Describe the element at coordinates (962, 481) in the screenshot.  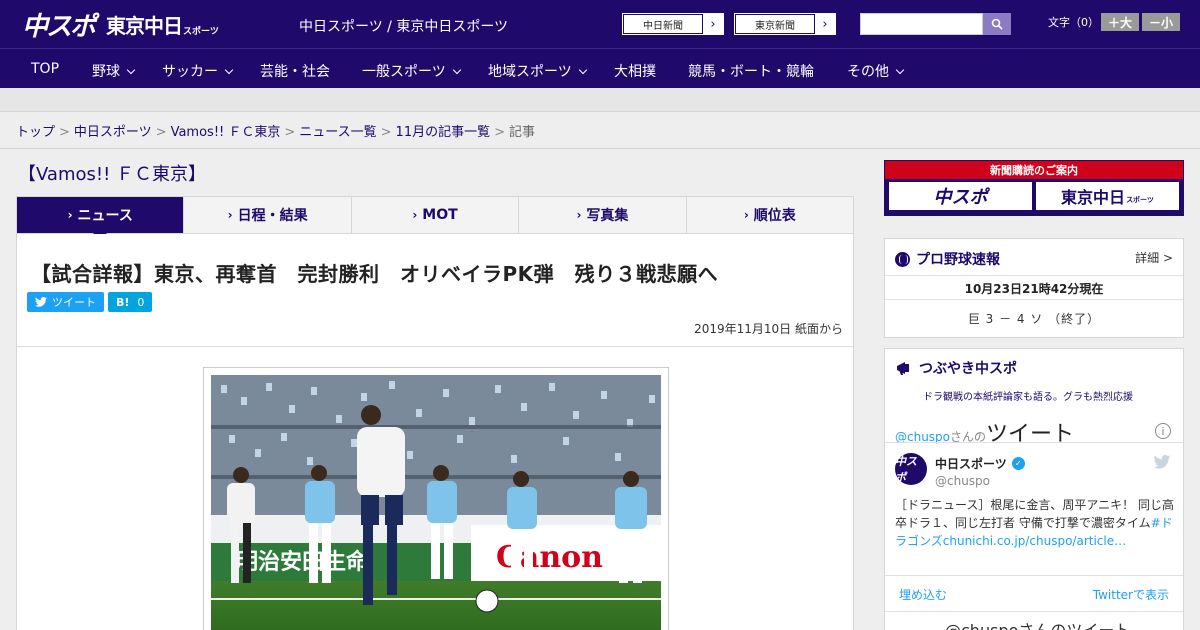
I see `tweet-author-handle: @chuspo` at that location.